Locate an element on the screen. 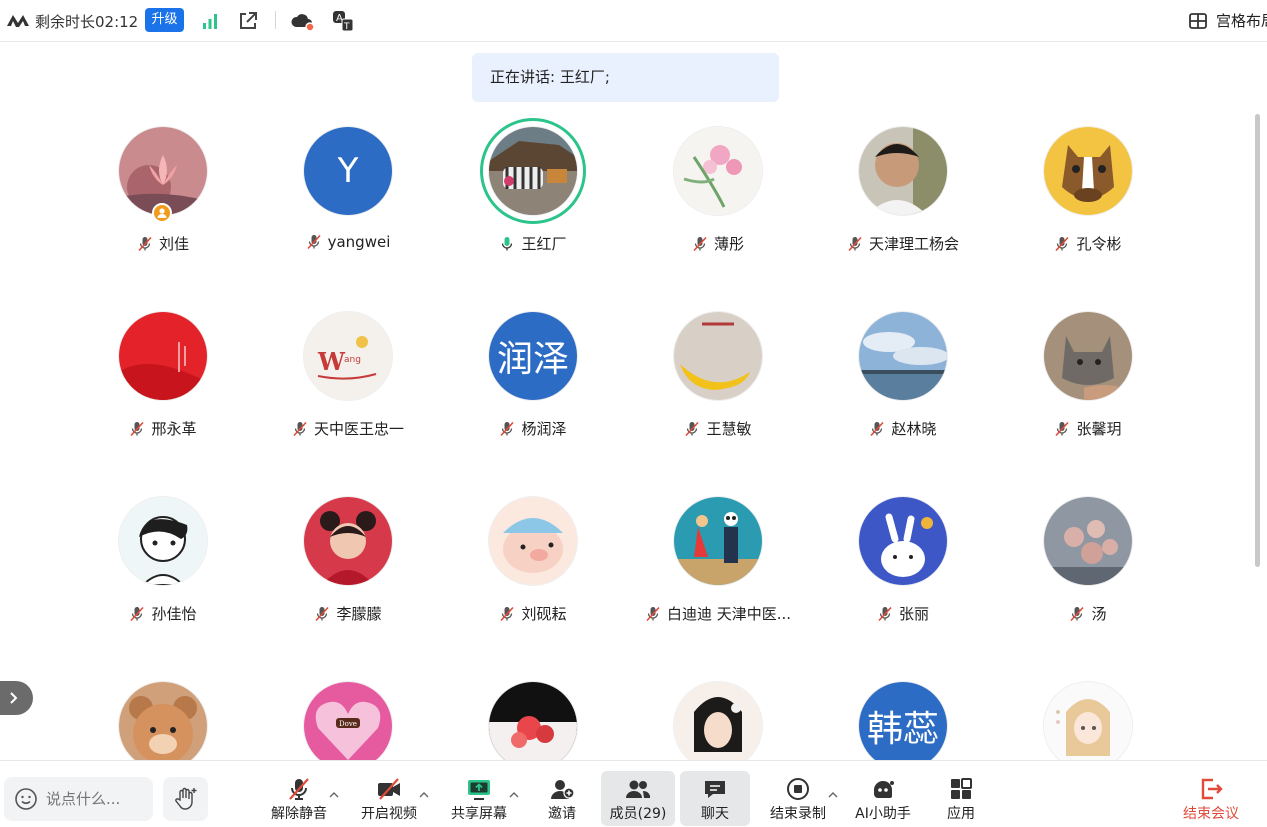 This screenshot has height=827, width=1267. emoji-icon is located at coordinates (26, 799).